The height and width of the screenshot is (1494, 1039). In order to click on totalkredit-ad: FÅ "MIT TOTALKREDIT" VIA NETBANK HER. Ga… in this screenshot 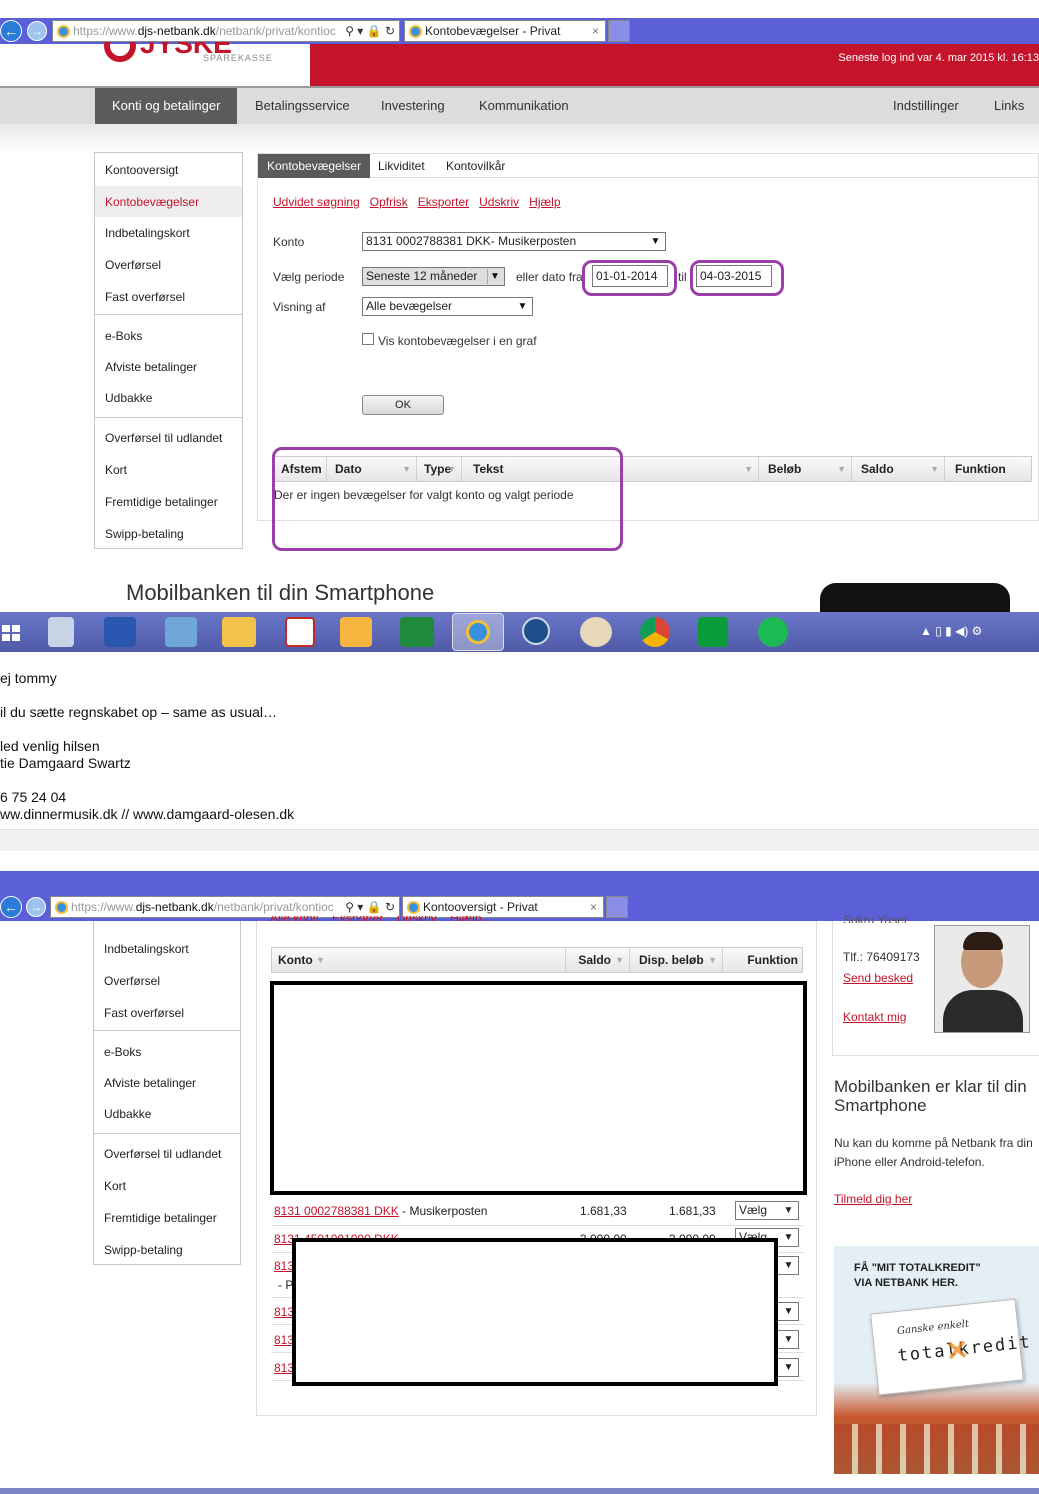, I will do `click(936, 1360)`.